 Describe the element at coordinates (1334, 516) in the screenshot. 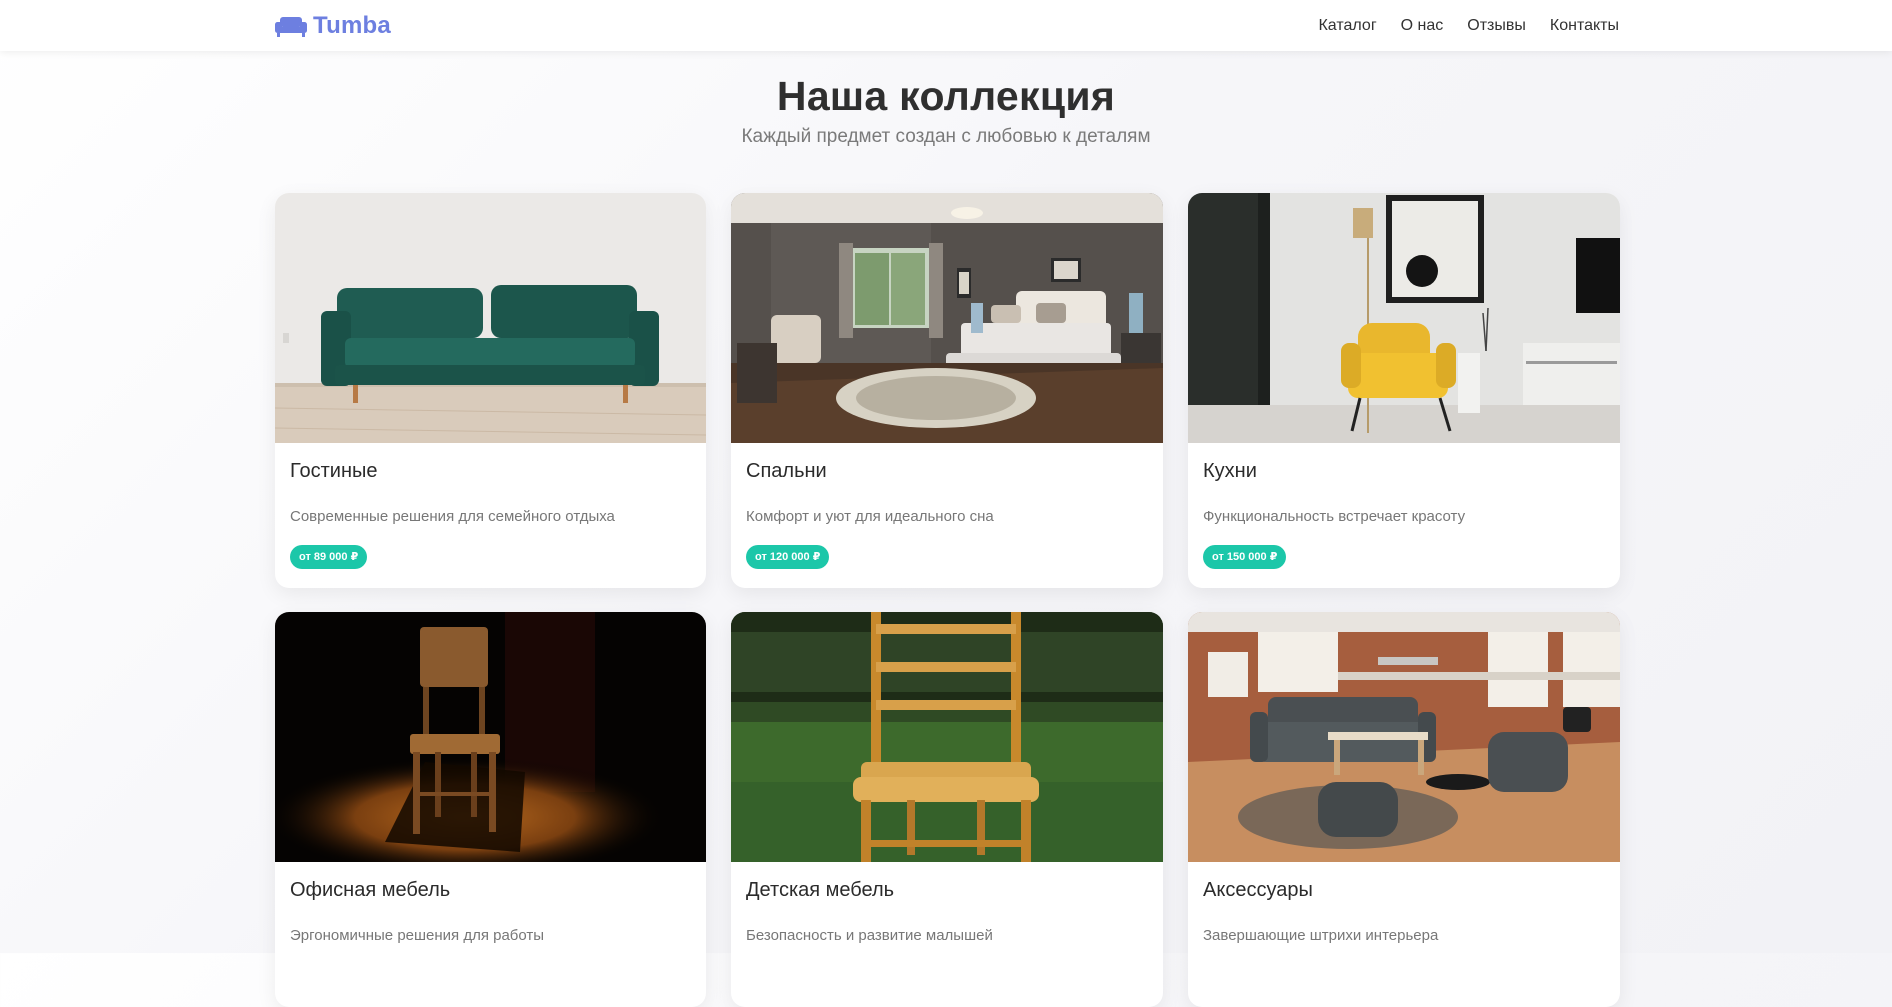

I see `card-description: Функциональность встречает красоту` at that location.